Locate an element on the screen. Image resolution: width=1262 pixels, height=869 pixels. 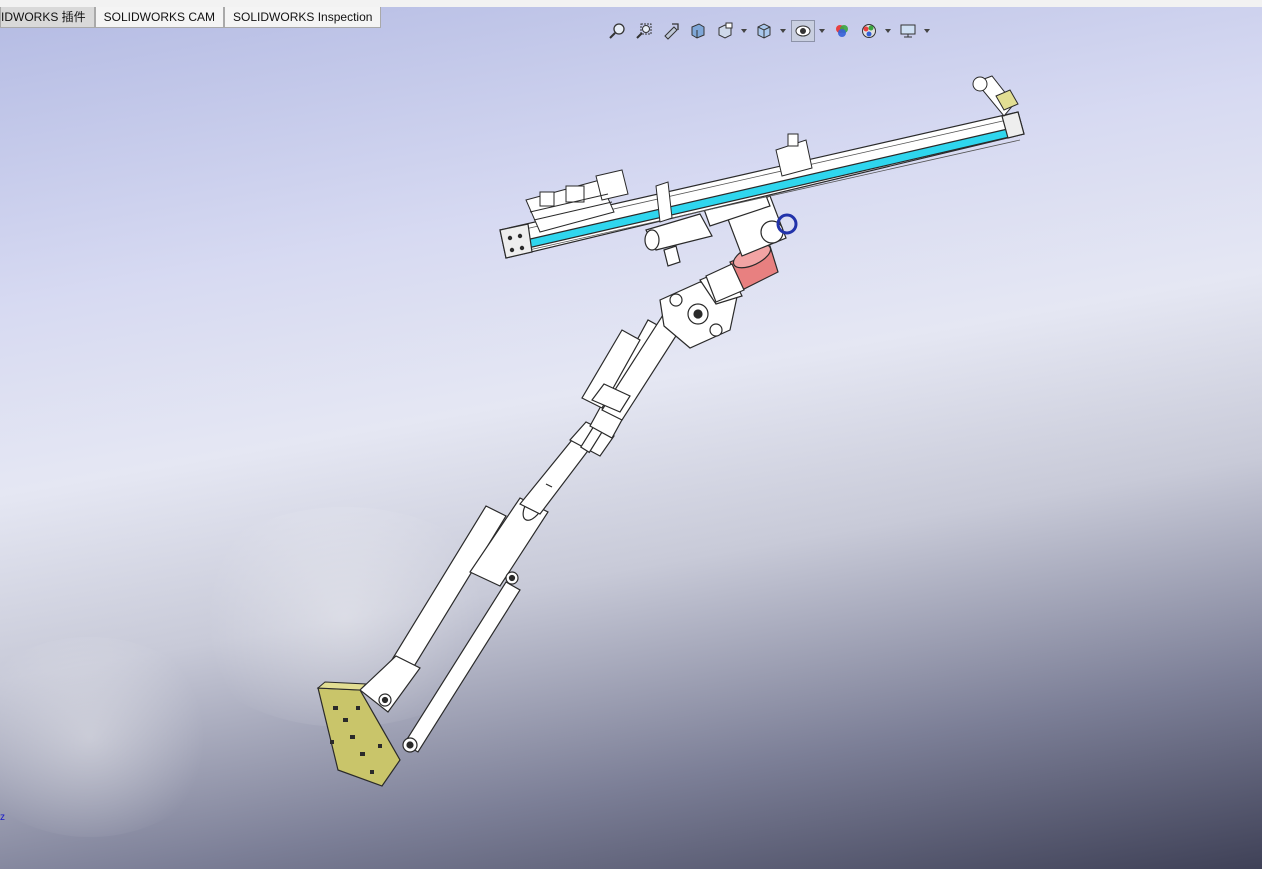
lower-boom is located at coordinates (475, 596).